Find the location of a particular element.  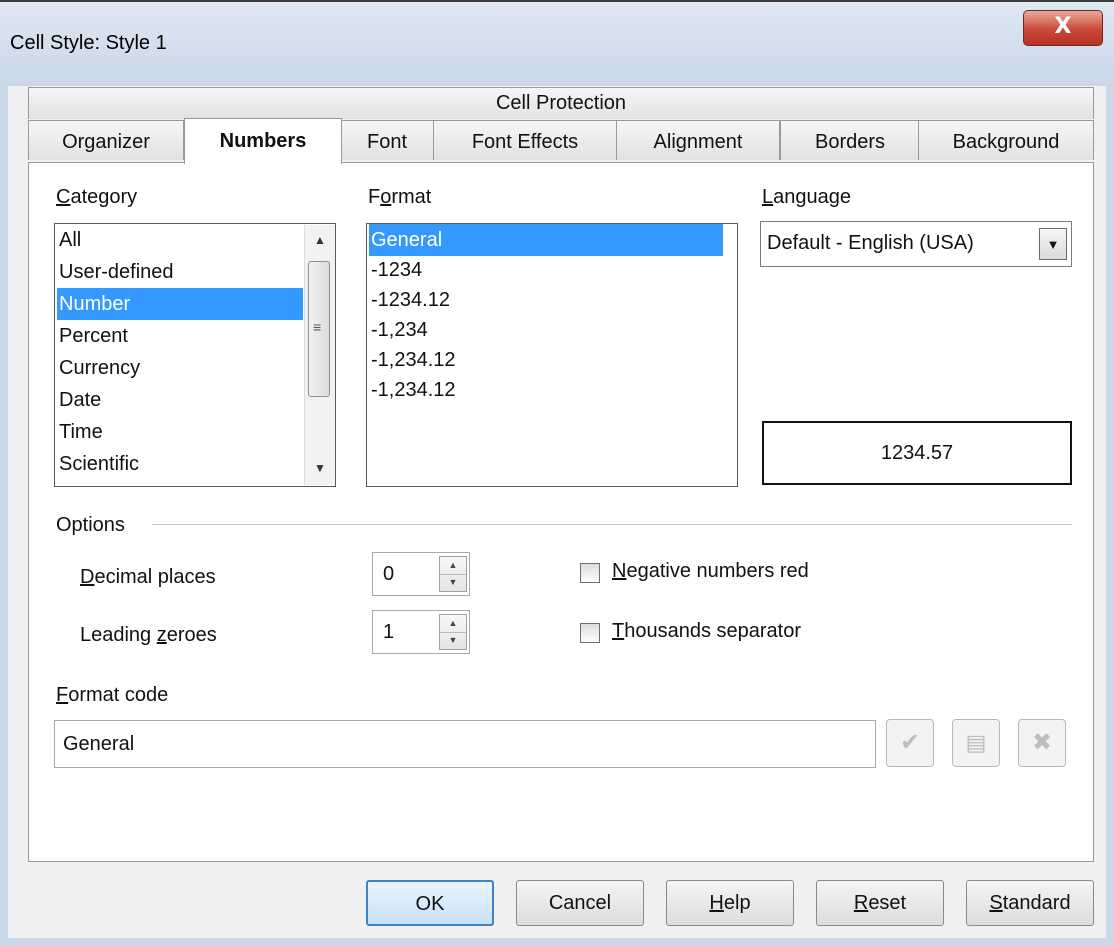

language-dropdown: Default - English (USA) ▼ is located at coordinates (916, 244).